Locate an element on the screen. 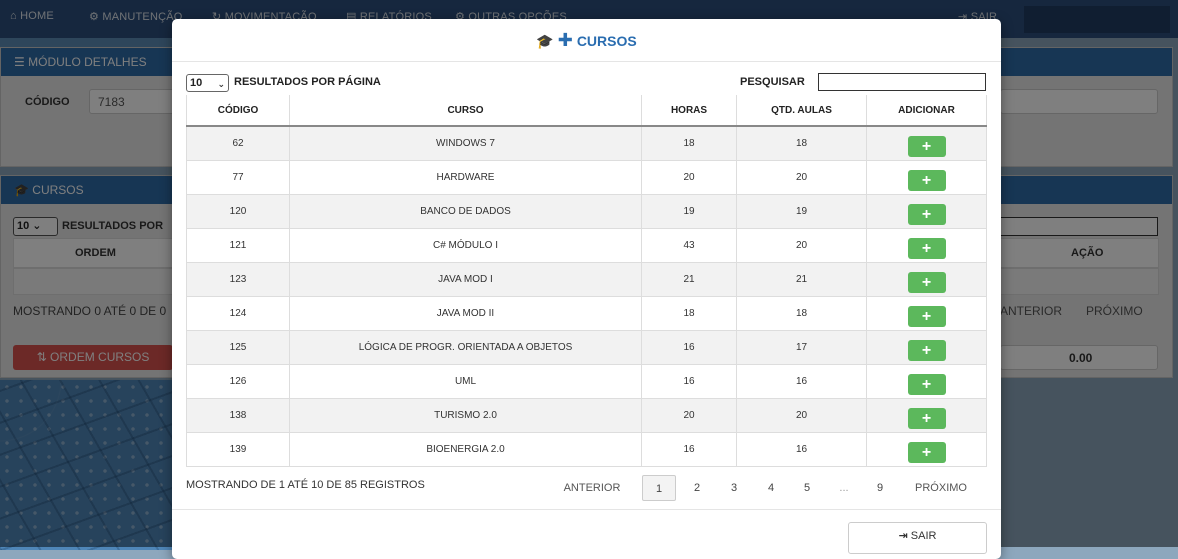 This screenshot has width=1178, height=559. table-row: 124 JAVA MOD II 18 18 + is located at coordinates (586, 313).